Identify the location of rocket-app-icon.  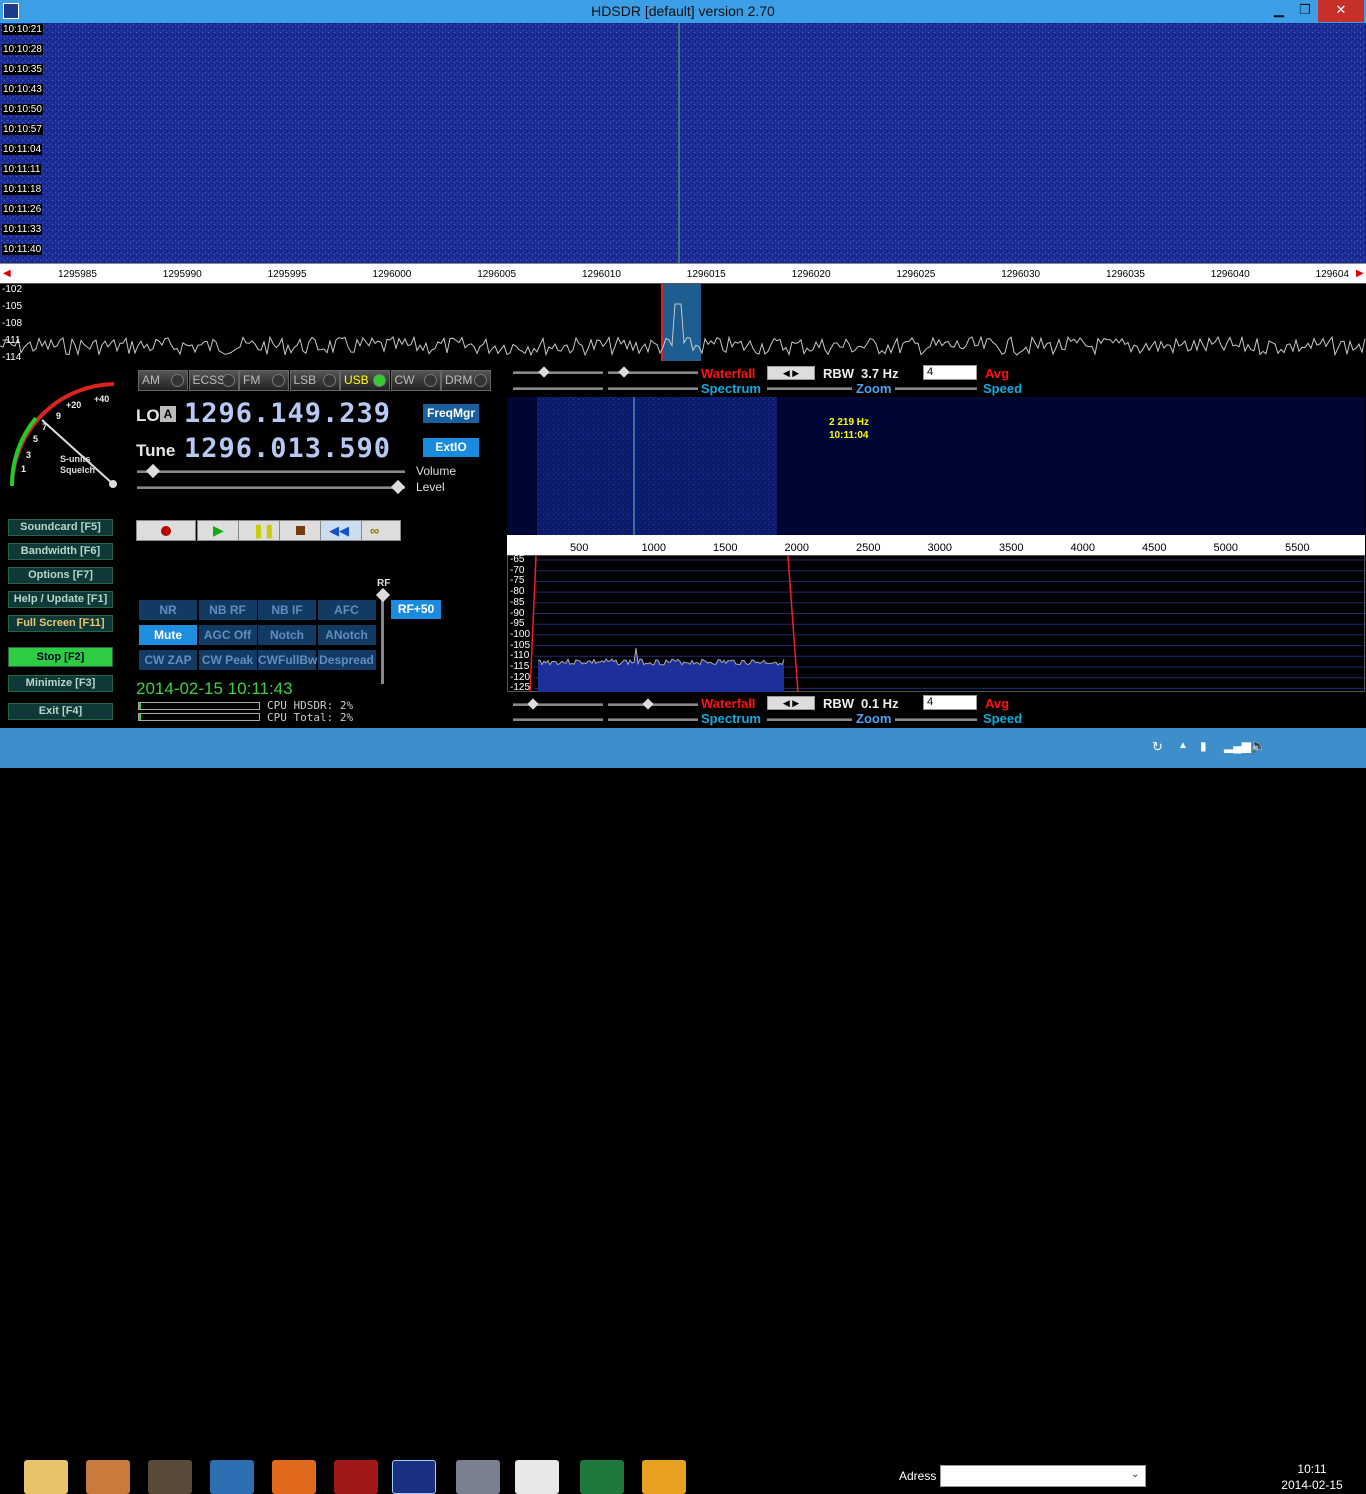
(478, 1477).